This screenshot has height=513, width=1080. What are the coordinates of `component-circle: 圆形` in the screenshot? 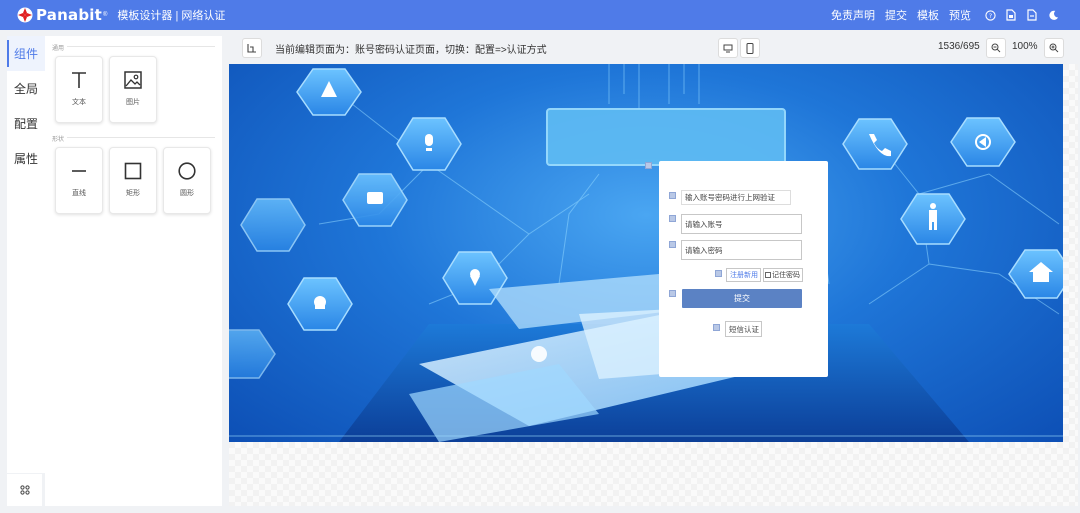 It's located at (187, 180).